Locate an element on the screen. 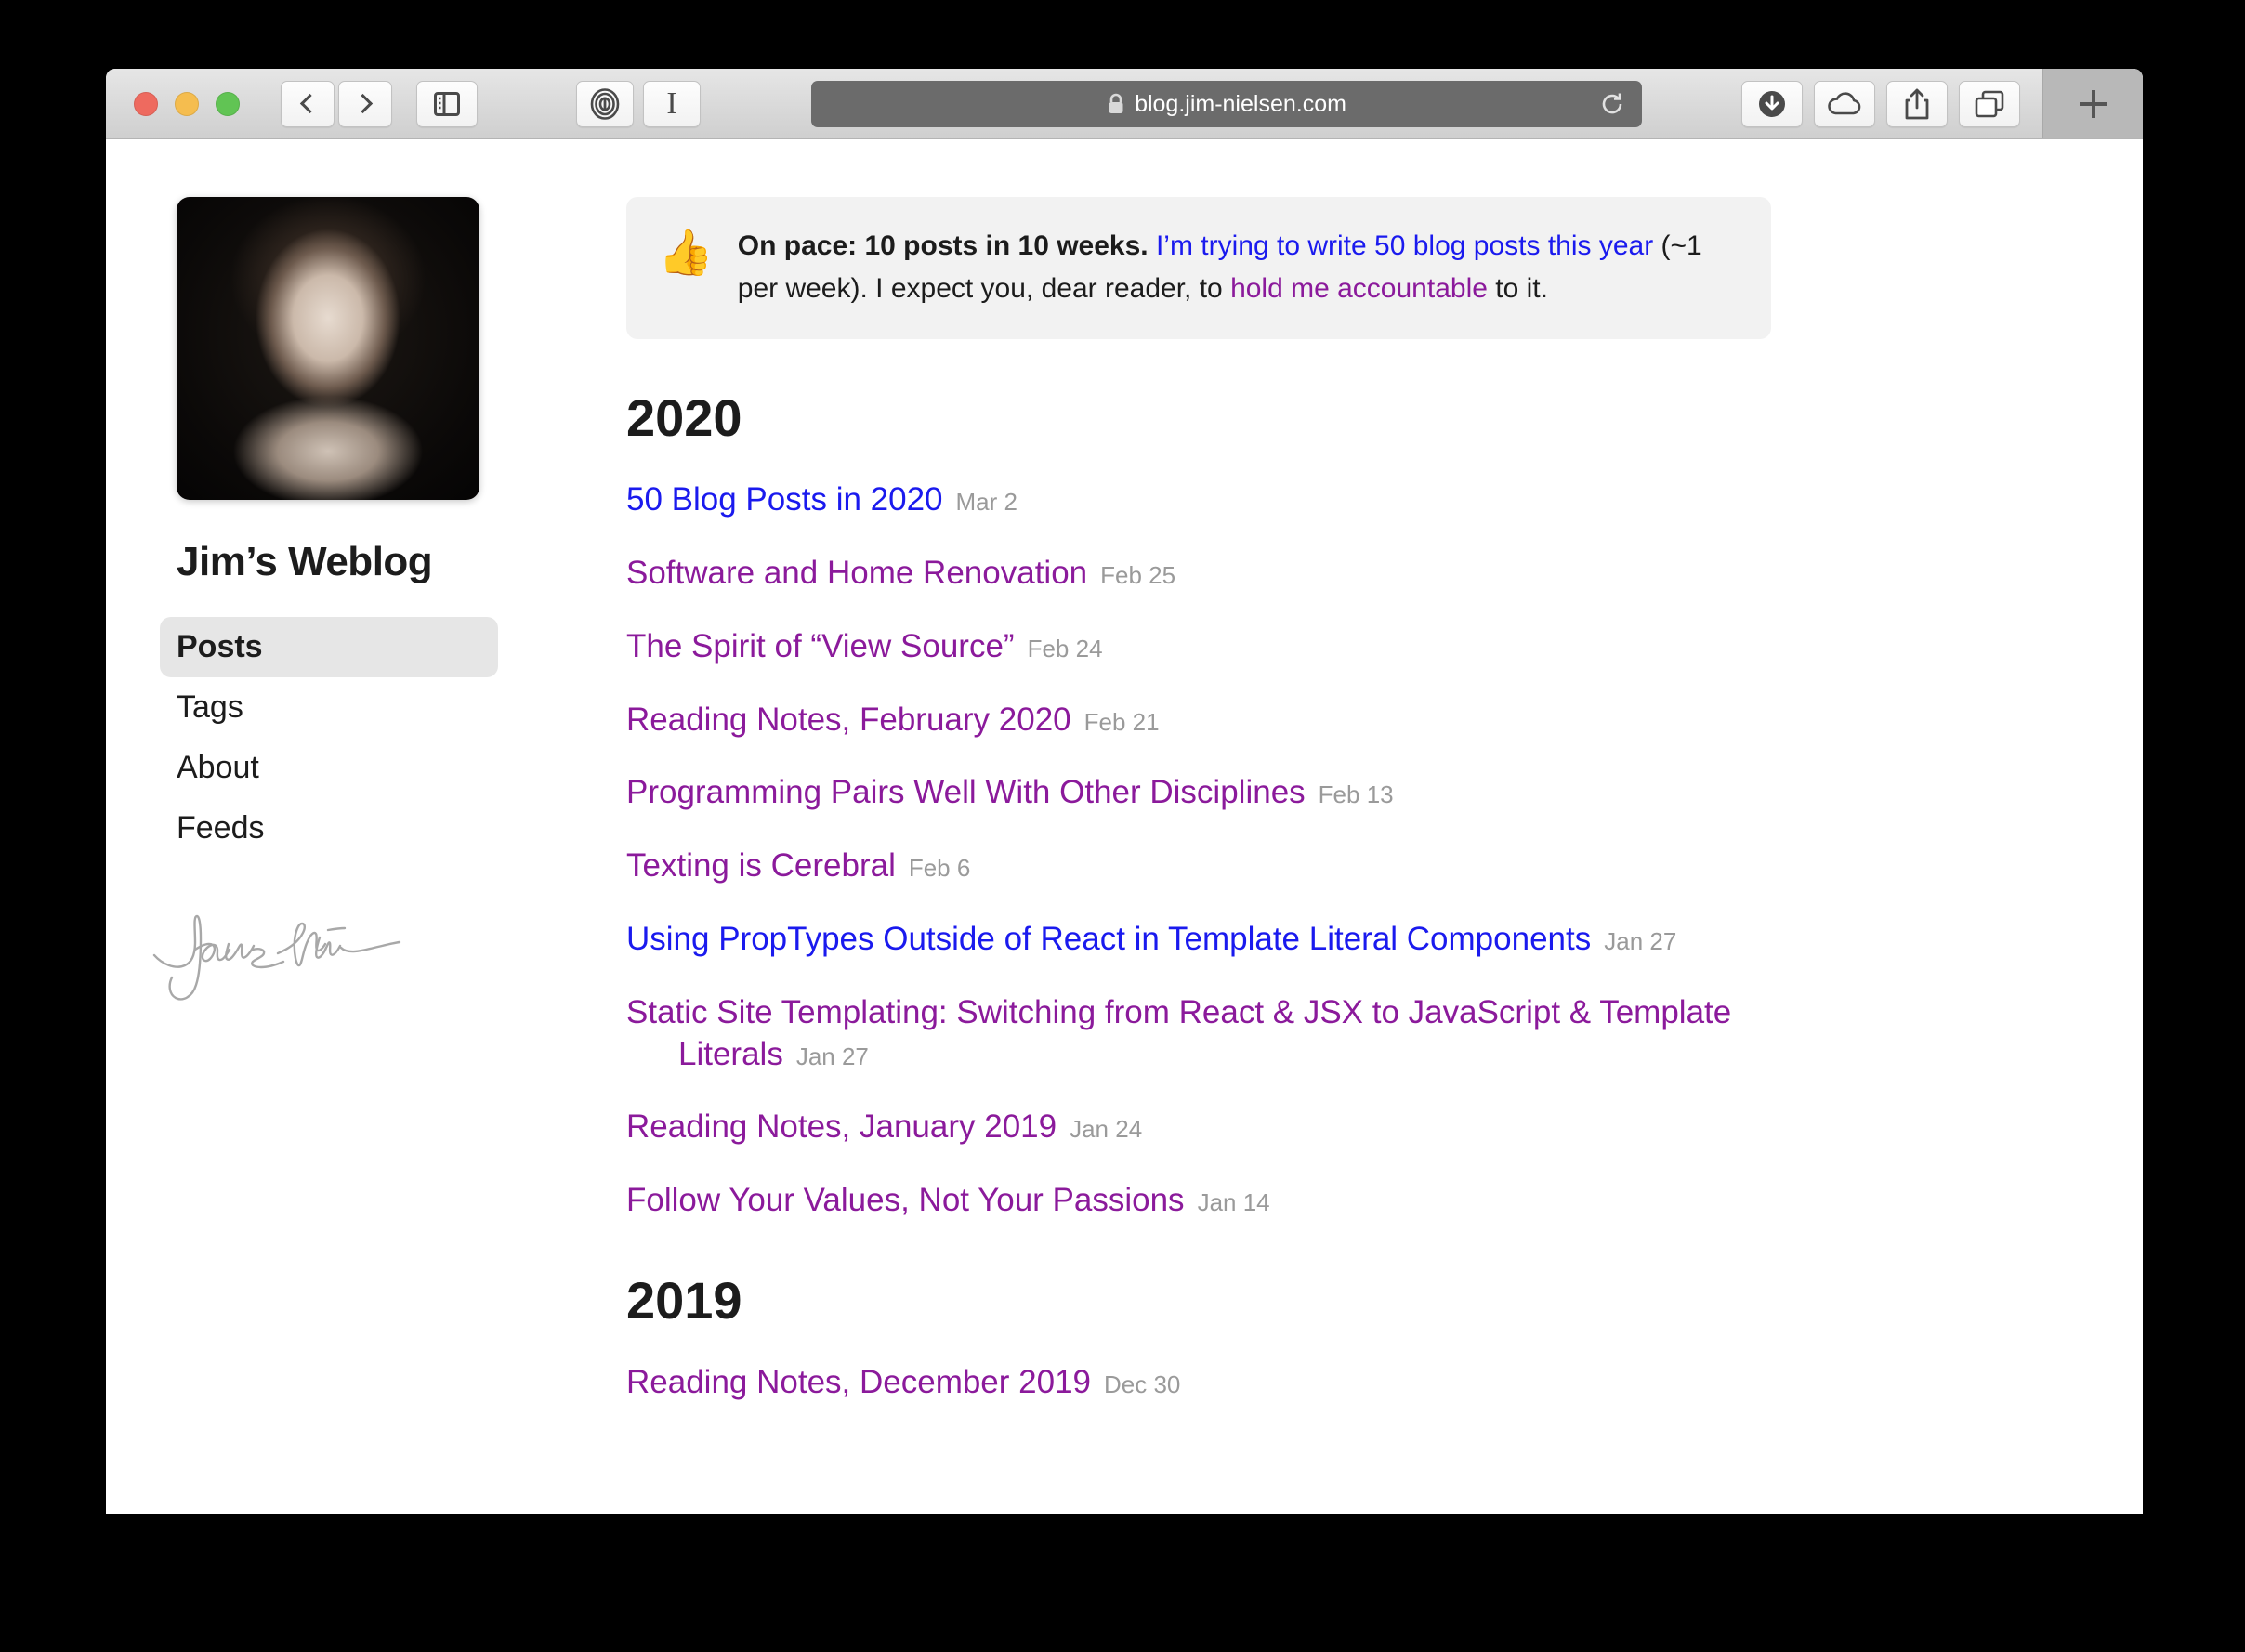  share-button is located at coordinates (1917, 103).